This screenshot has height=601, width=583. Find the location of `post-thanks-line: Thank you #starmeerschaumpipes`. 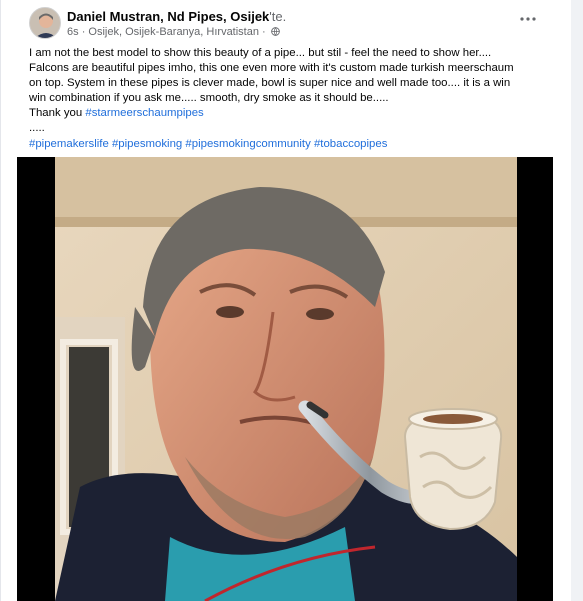

post-thanks-line: Thank you #starmeerschaumpipes is located at coordinates (294, 113).